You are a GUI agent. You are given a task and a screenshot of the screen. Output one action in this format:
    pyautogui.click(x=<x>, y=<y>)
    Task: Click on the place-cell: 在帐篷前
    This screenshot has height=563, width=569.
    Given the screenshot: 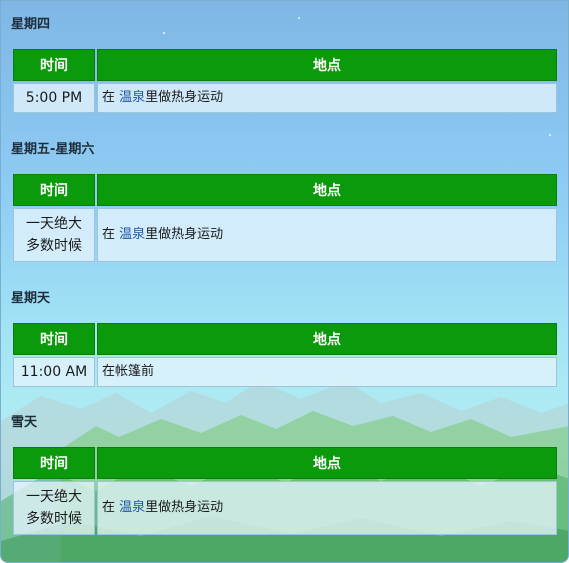 What is the action you would take?
    pyautogui.click(x=327, y=372)
    